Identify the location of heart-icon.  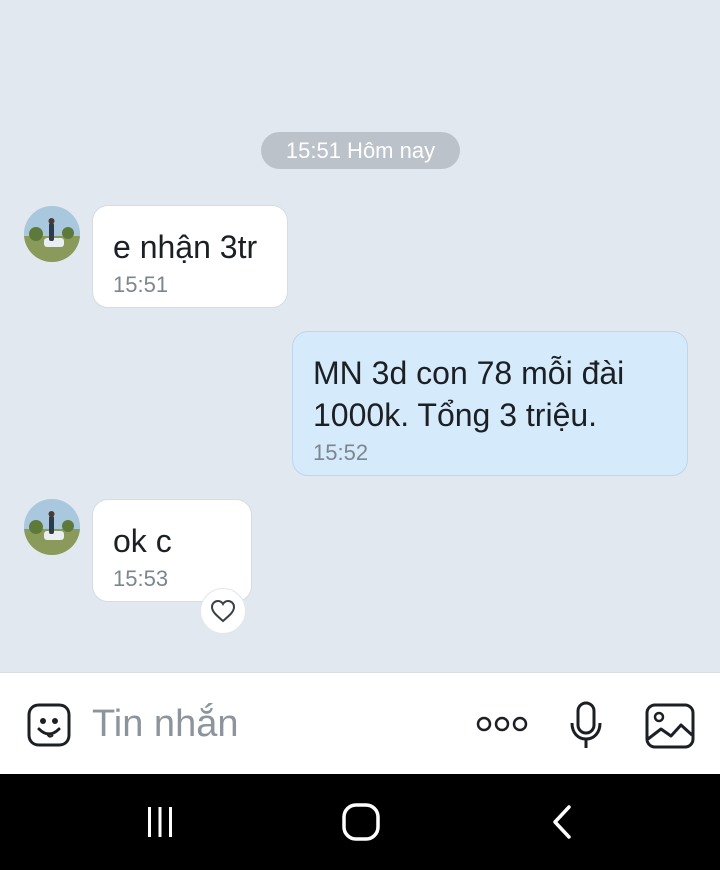
(223, 611).